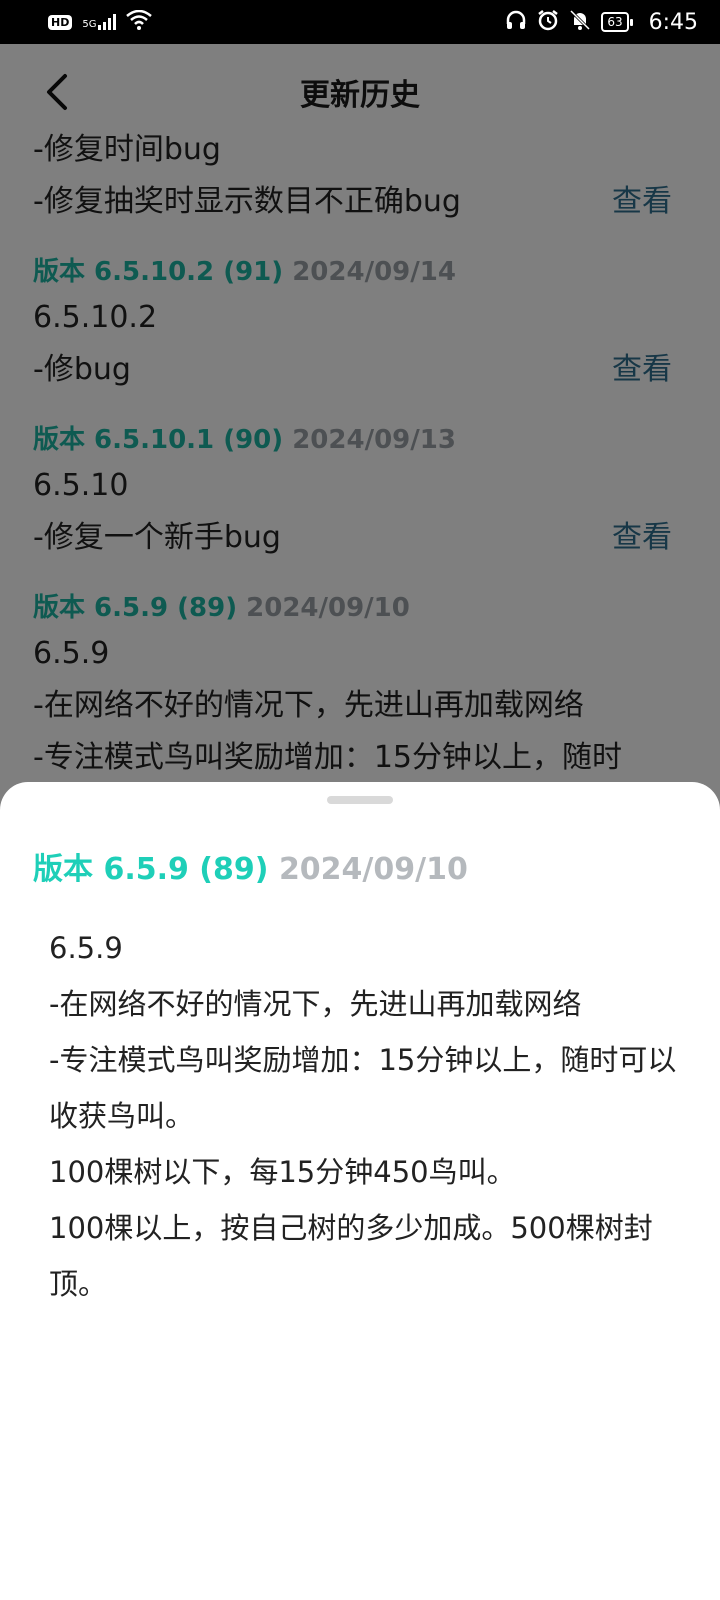 This screenshot has height=1600, width=720. What do you see at coordinates (548, 22) in the screenshot?
I see `alarm-icon` at bounding box center [548, 22].